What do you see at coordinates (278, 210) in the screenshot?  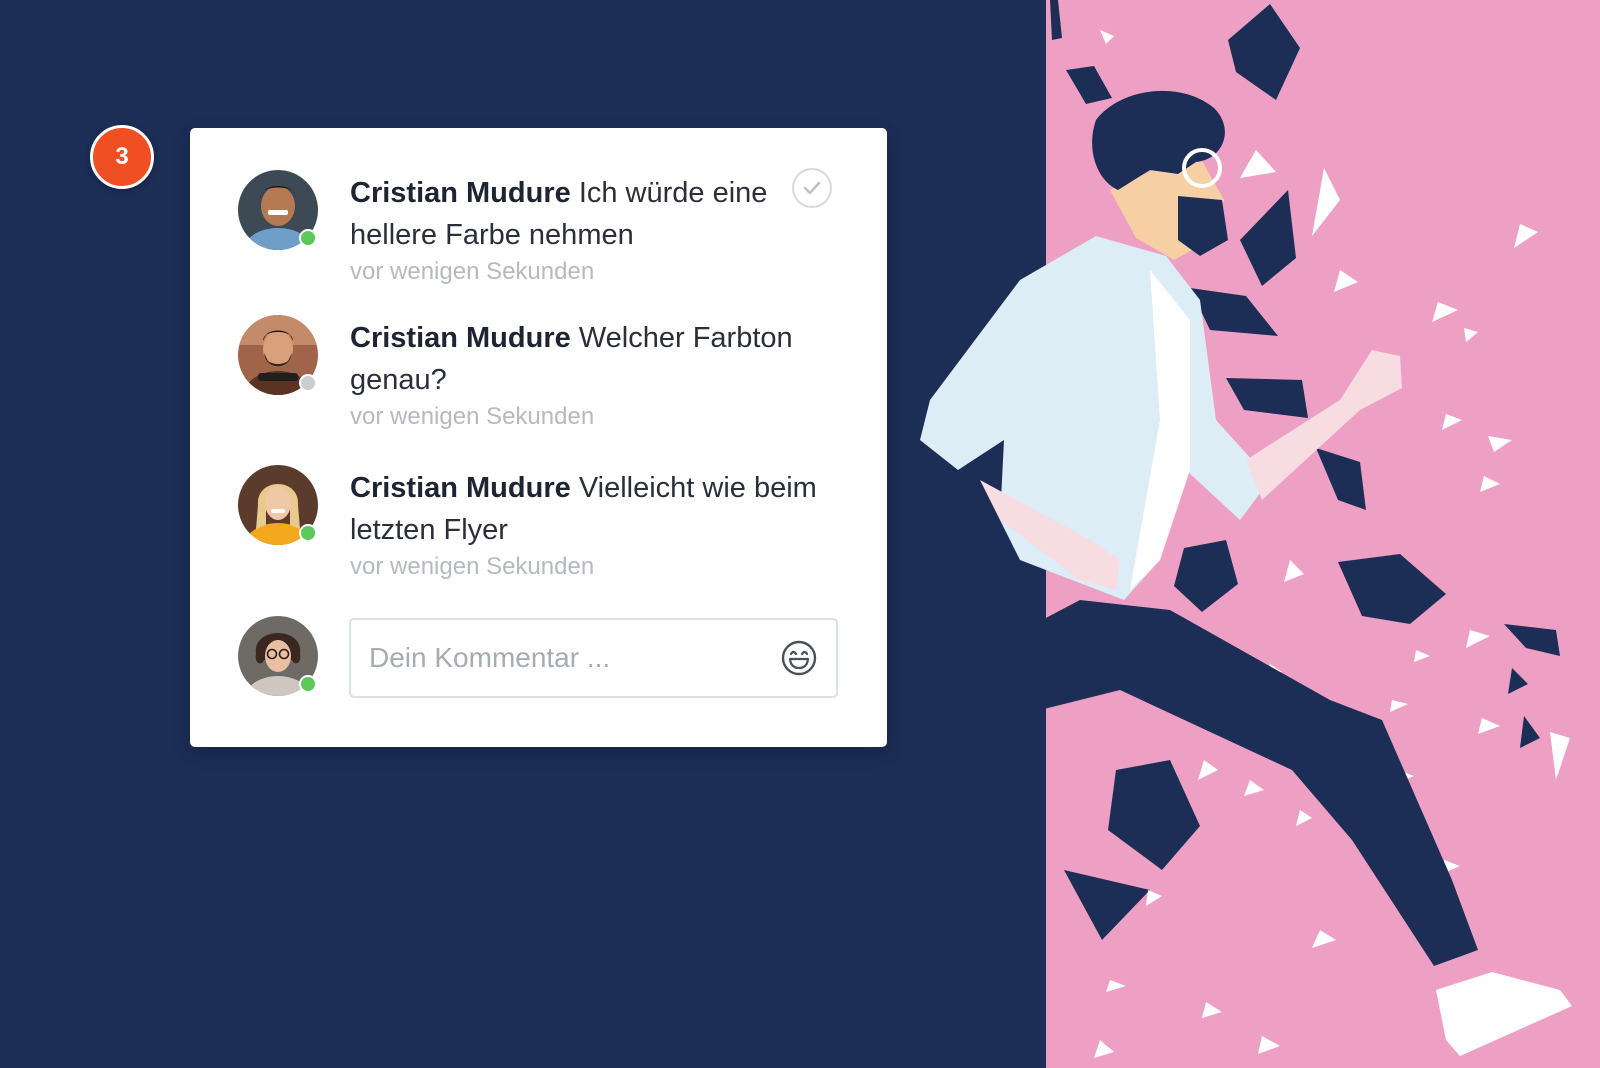 I see `man-smiling-avatar` at bounding box center [278, 210].